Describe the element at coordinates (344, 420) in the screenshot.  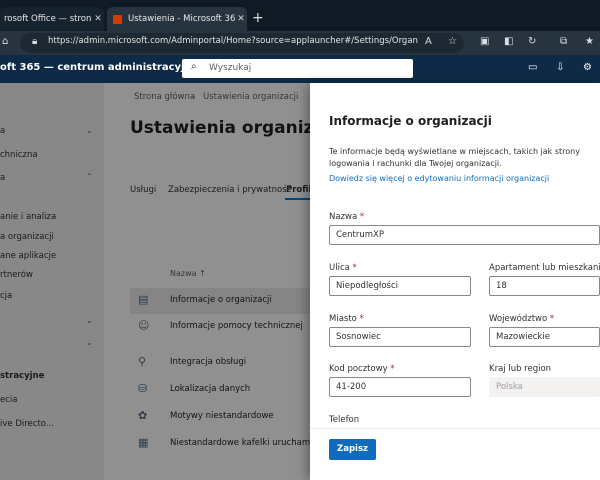
I see `phone-label: Telefon` at that location.